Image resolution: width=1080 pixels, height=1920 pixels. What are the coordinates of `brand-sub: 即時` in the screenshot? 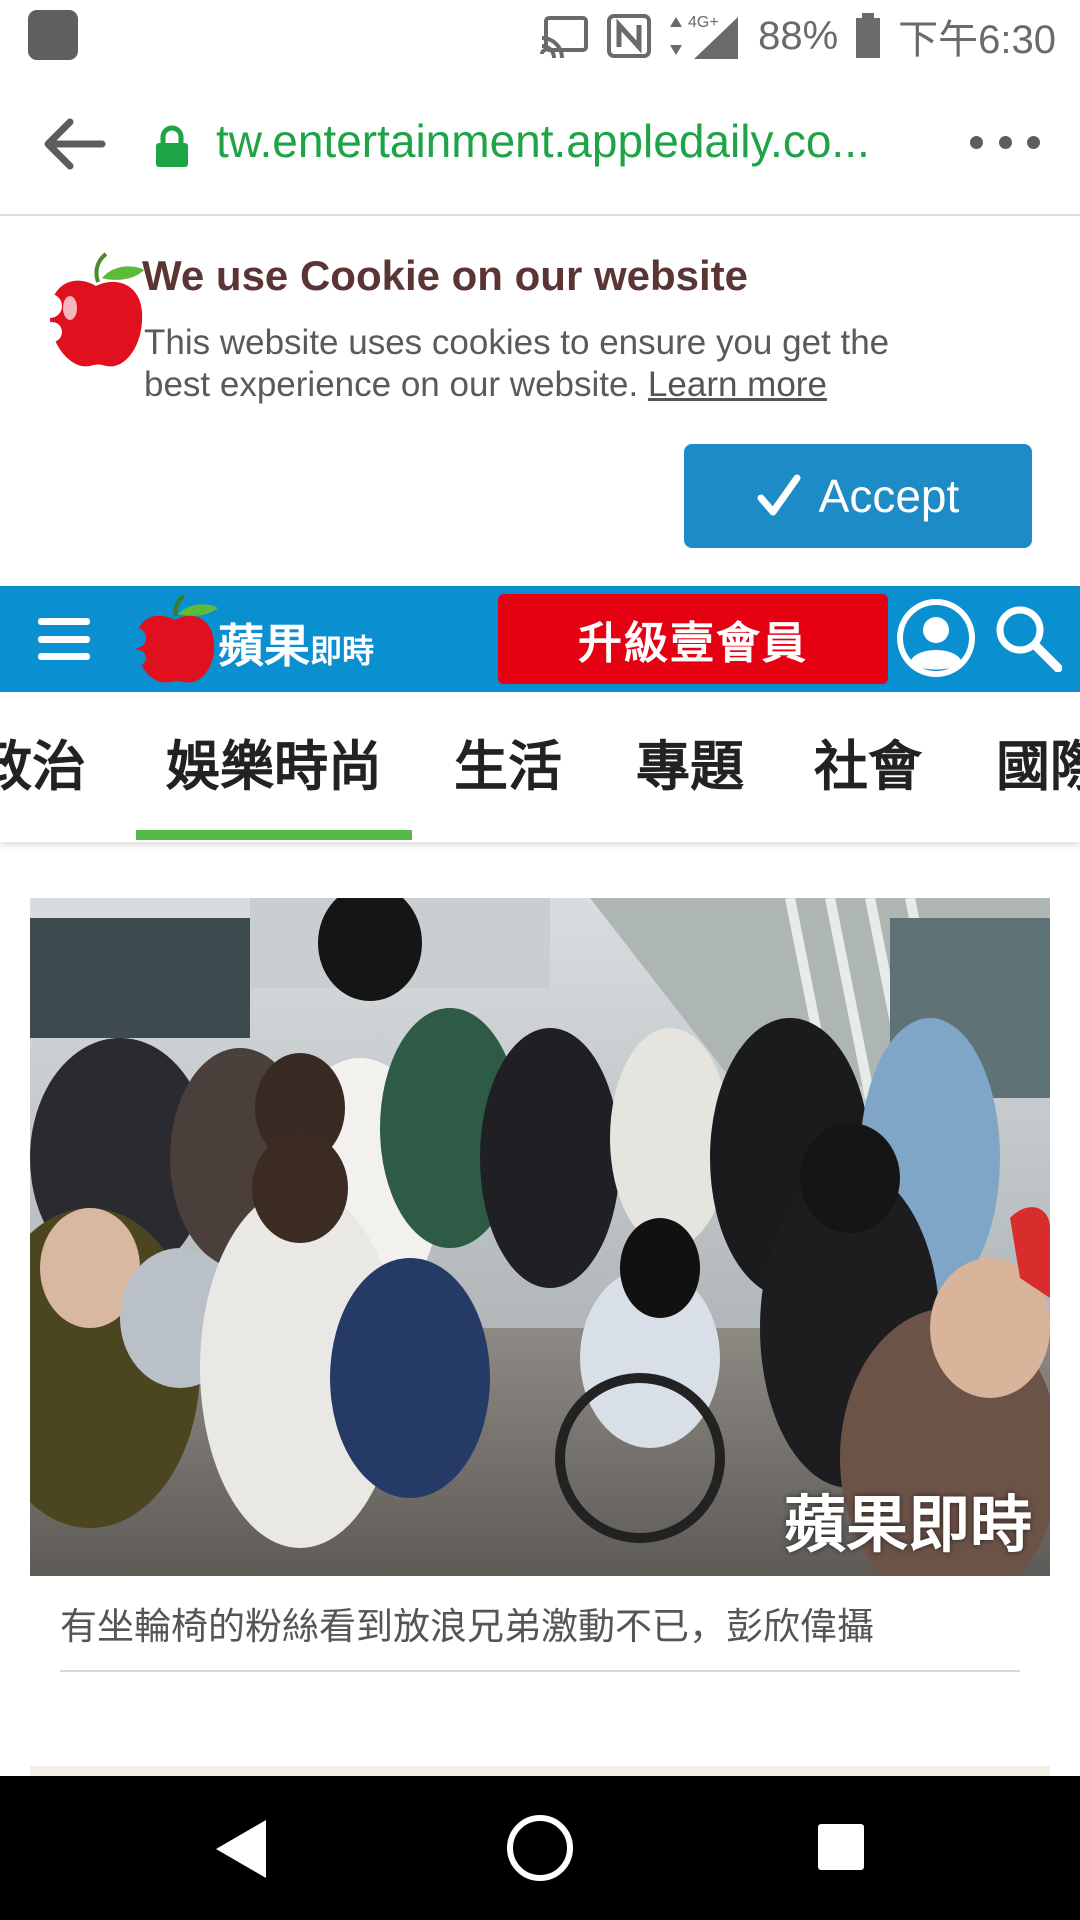 It's located at (342, 651).